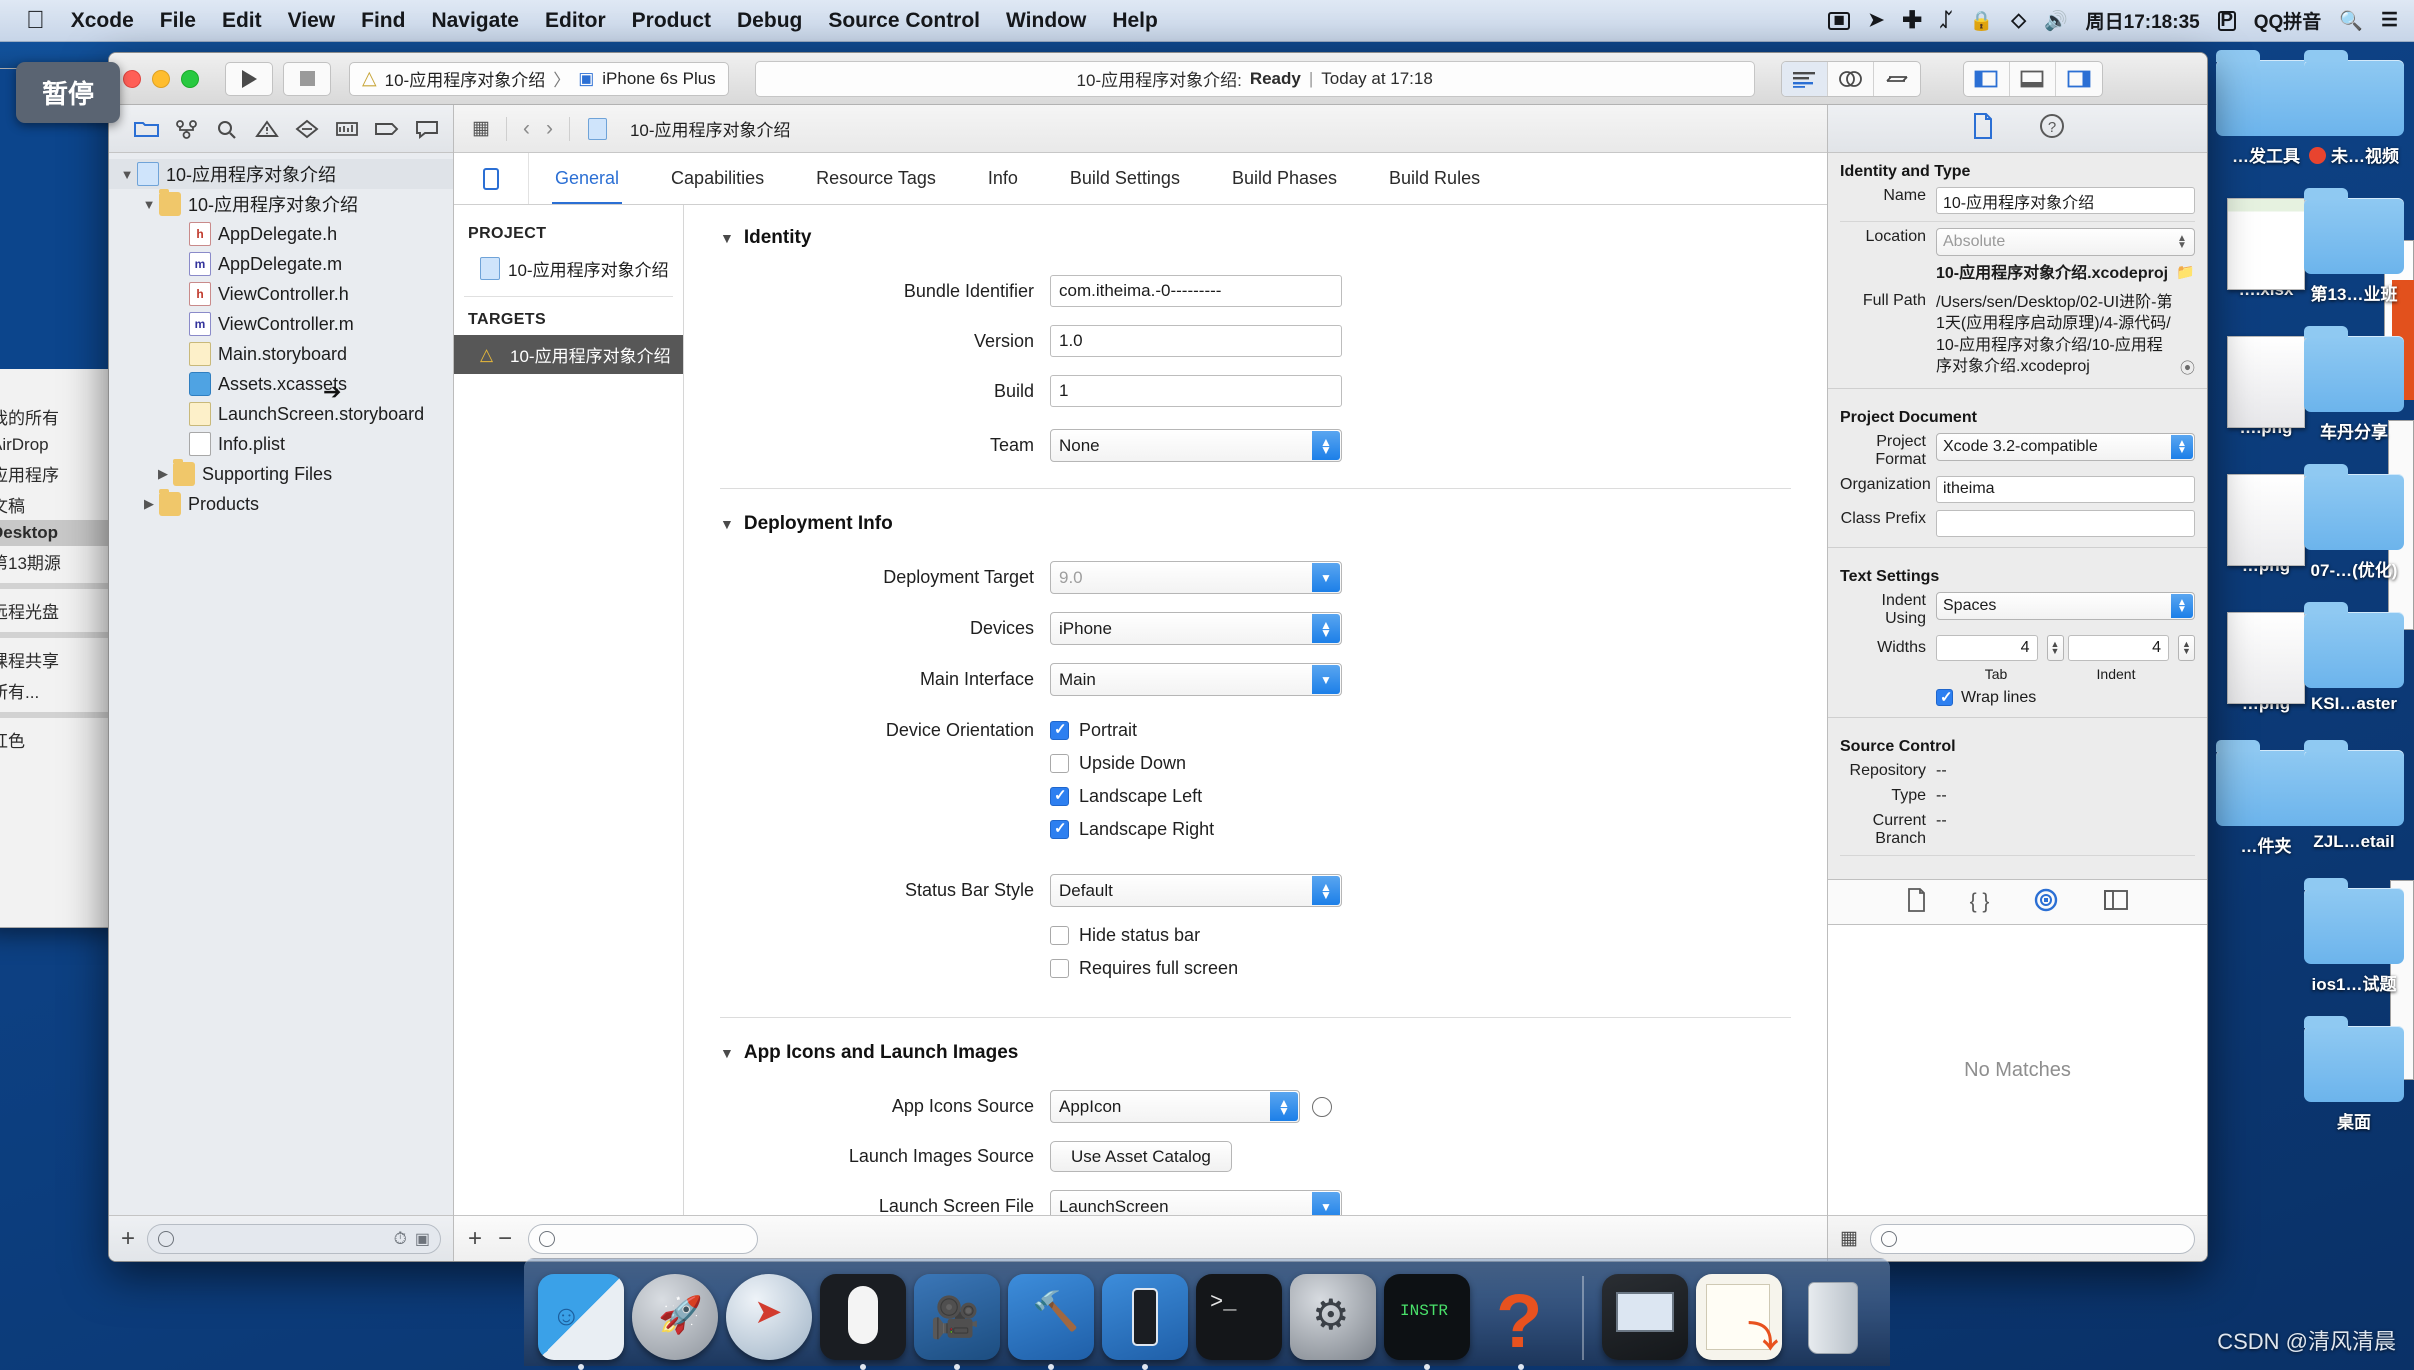 This screenshot has width=2414, height=1370. I want to click on choose-folder-icon: 📁, so click(2185, 272).